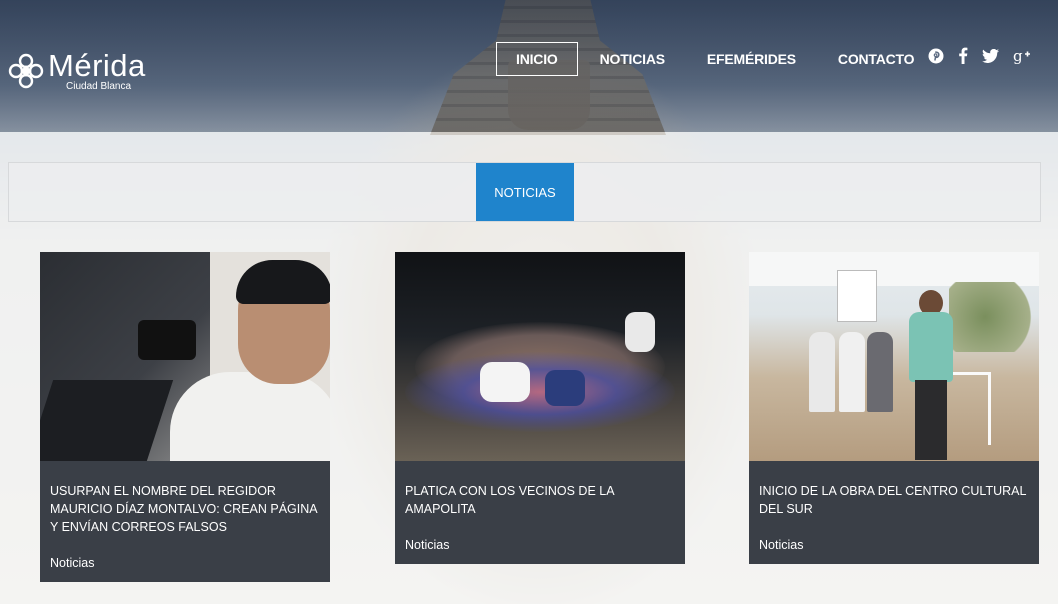 Image resolution: width=1058 pixels, height=604 pixels. Describe the element at coordinates (963, 58) in the screenshot. I see `facebook-icon` at that location.